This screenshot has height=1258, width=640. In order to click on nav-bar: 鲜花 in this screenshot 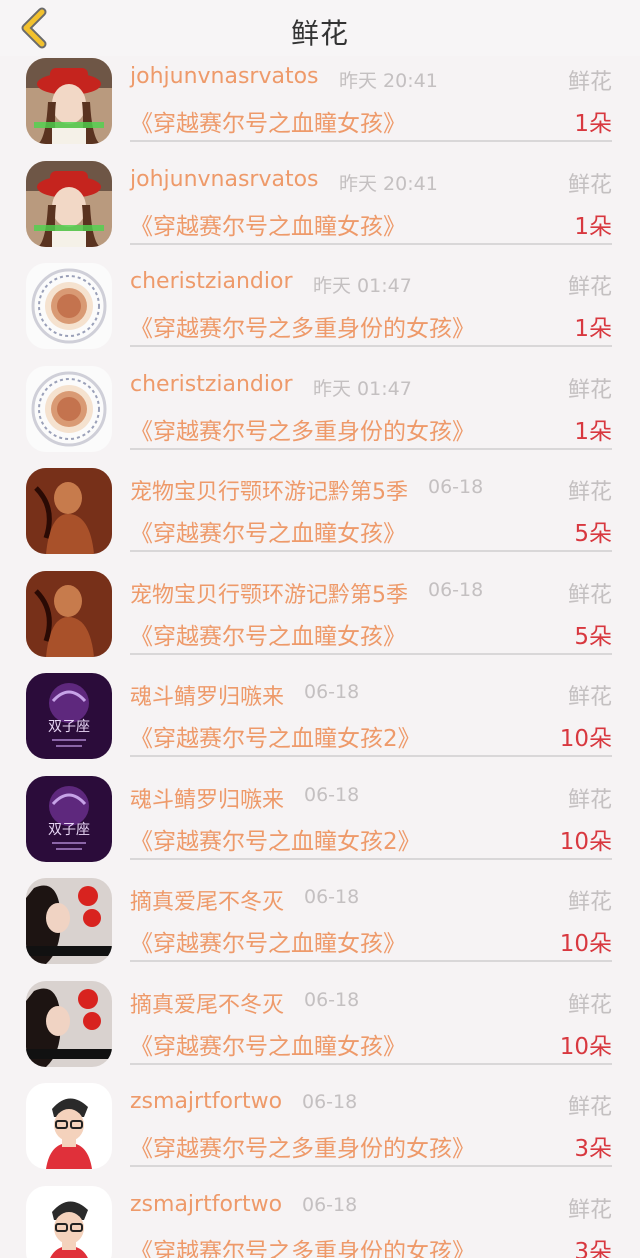, I will do `click(320, 28)`.